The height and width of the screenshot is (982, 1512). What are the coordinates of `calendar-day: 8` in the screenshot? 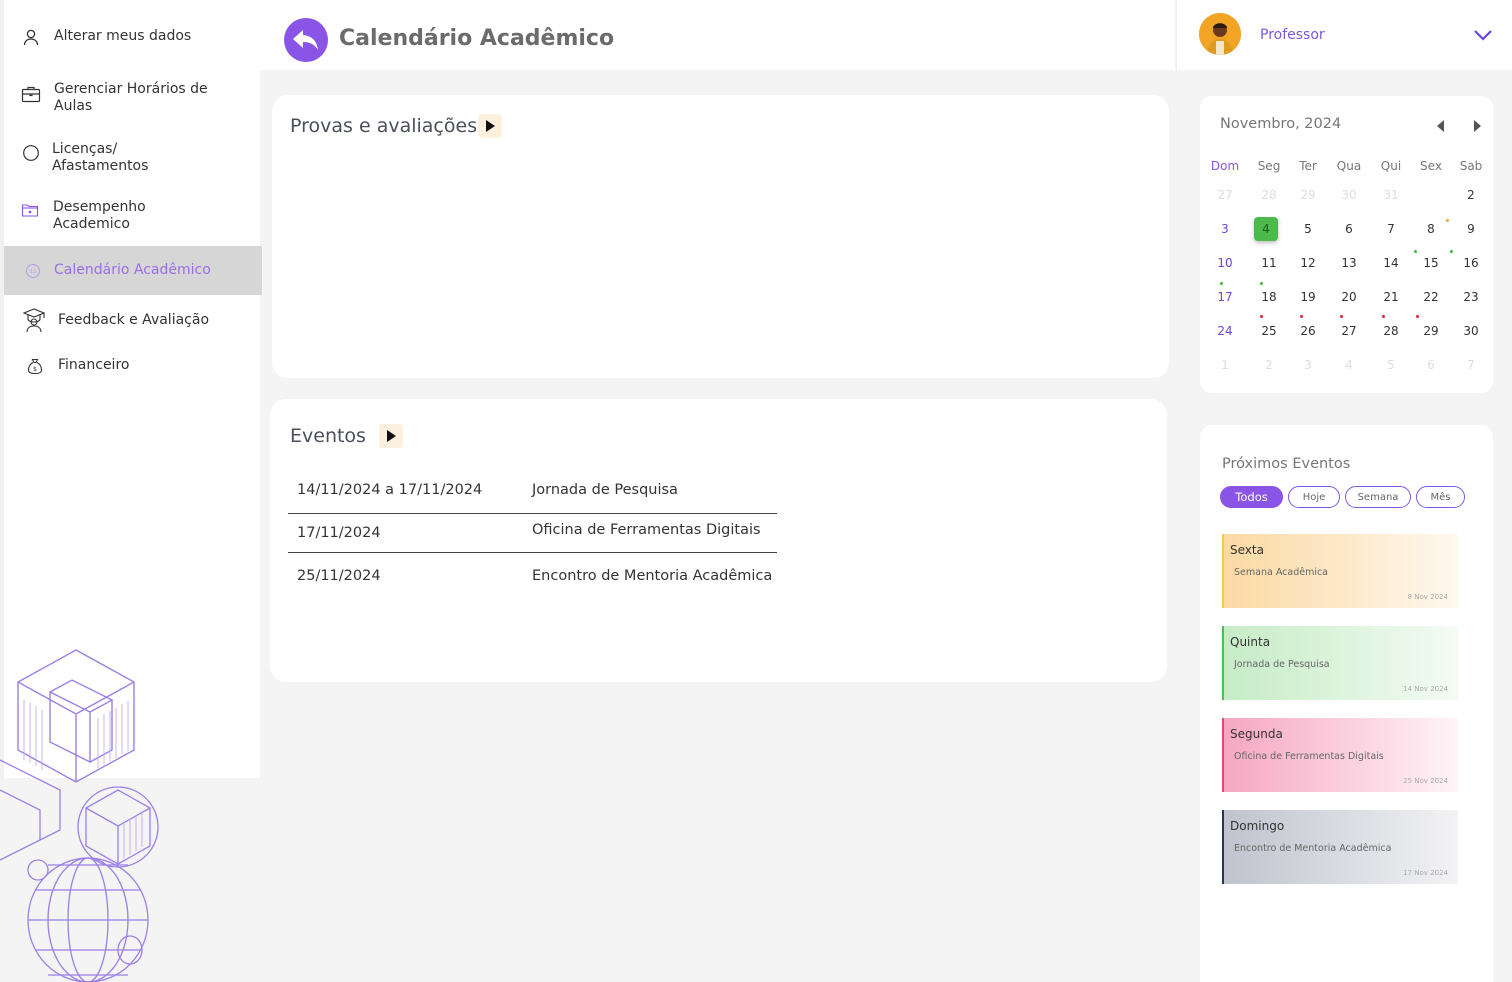 It's located at (1431, 229).